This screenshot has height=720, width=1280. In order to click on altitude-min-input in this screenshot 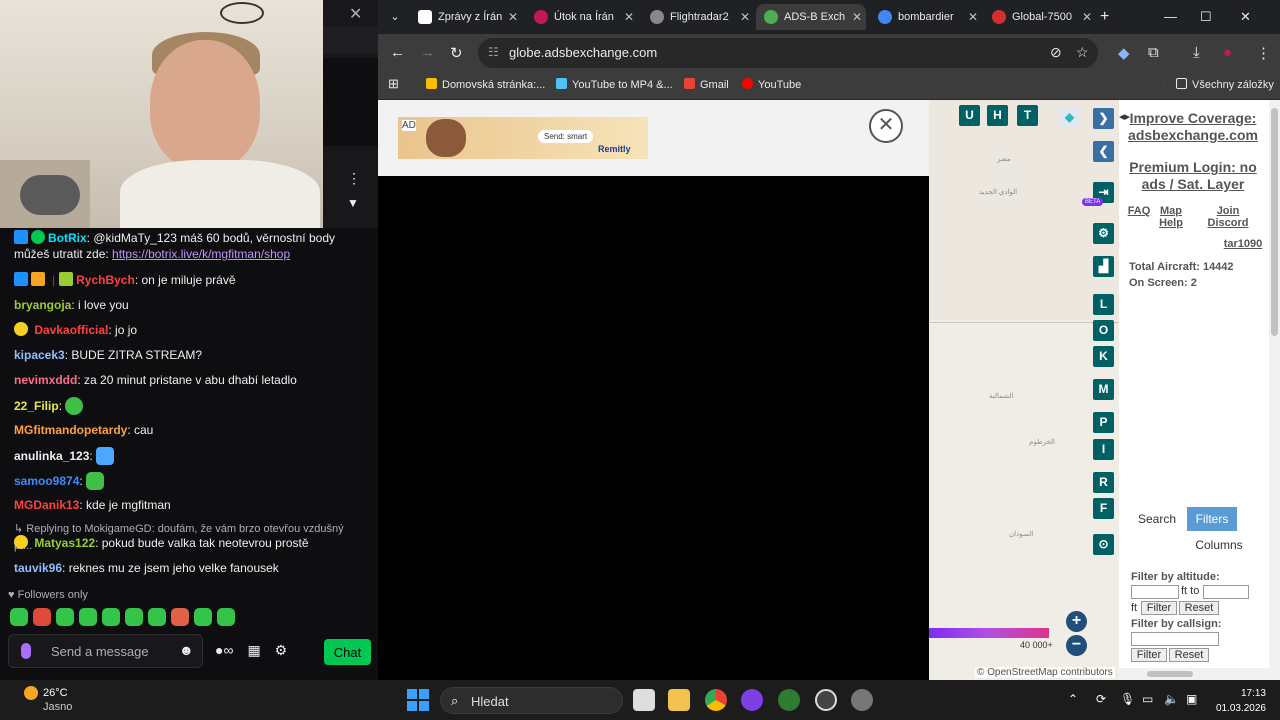, I will do `click(1155, 592)`.